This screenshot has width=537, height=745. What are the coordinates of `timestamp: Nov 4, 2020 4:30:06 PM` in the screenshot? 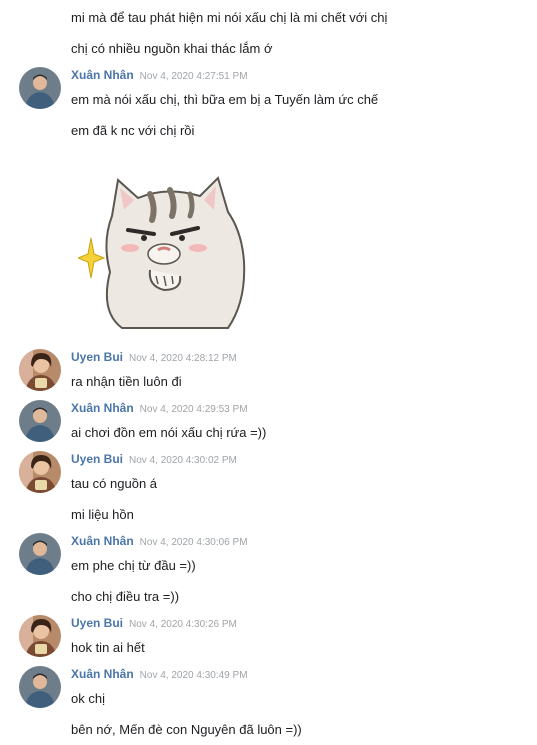 It's located at (193, 542).